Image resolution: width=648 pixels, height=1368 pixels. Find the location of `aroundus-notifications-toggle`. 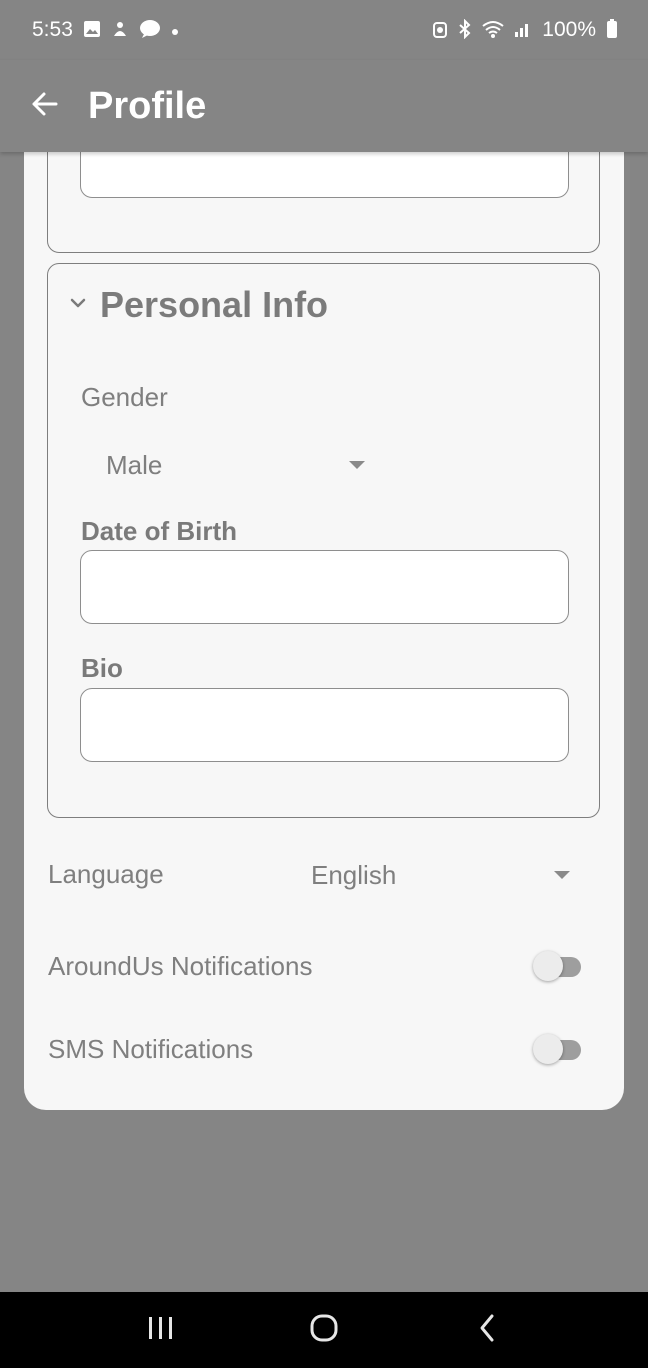

aroundus-notifications-toggle is located at coordinates (558, 966).